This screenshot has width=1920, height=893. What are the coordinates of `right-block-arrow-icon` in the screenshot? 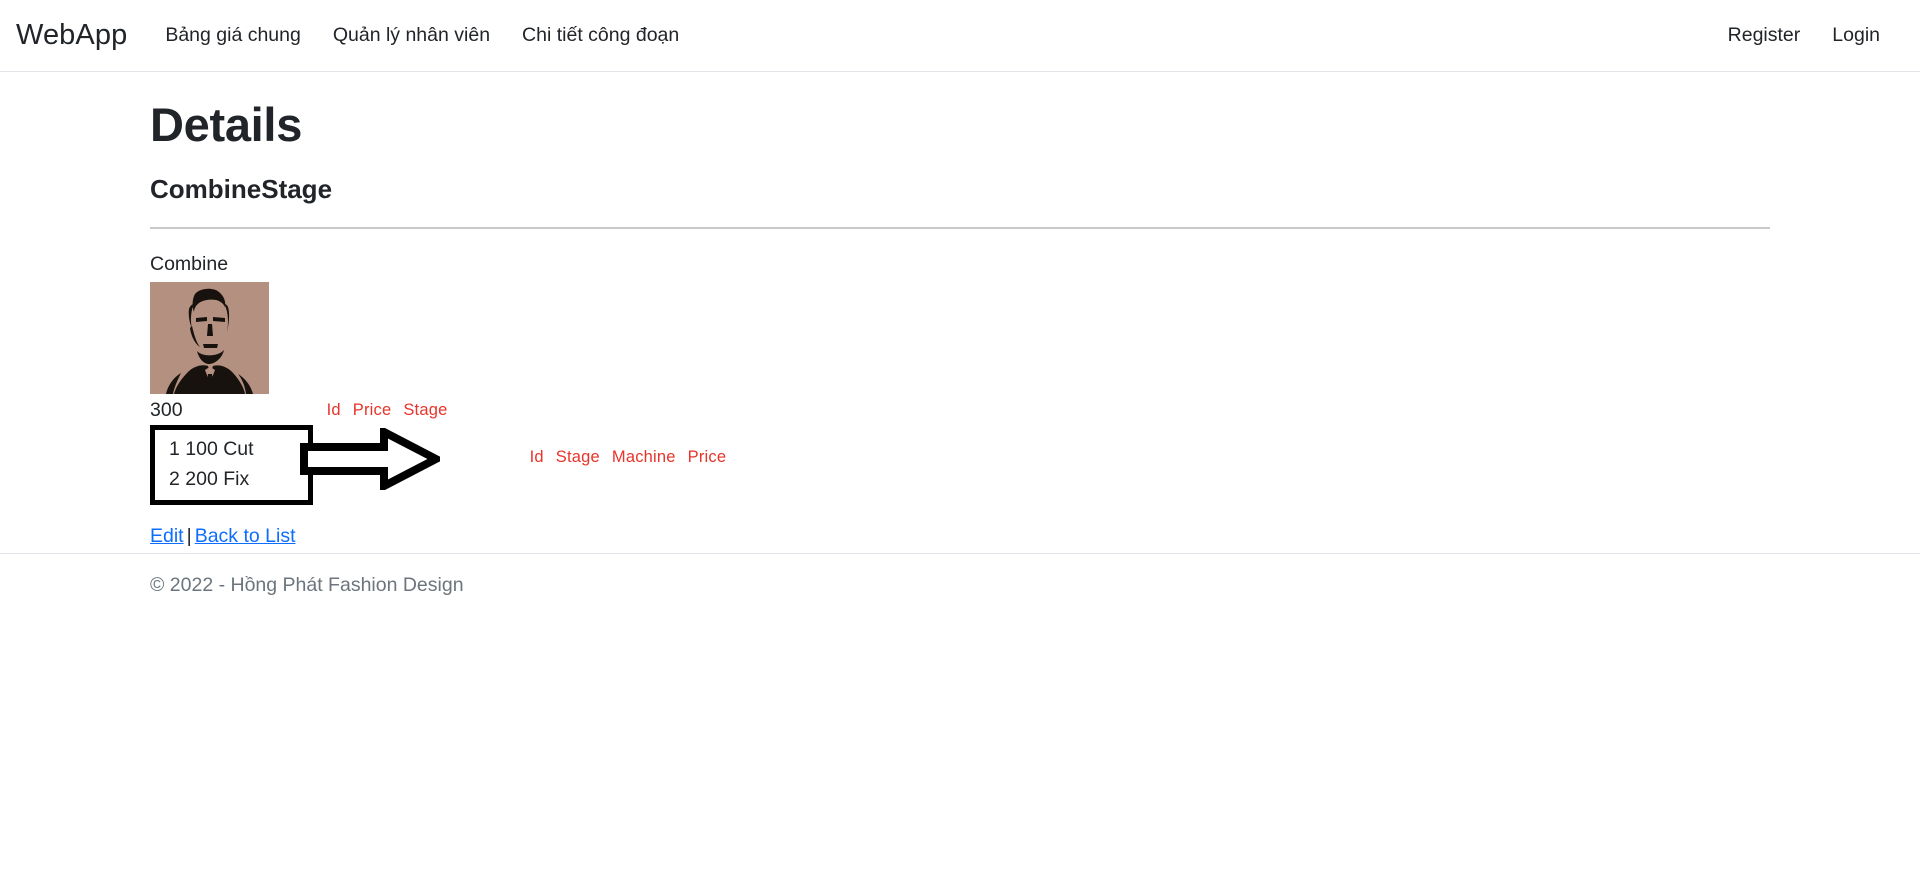 It's located at (372, 459).